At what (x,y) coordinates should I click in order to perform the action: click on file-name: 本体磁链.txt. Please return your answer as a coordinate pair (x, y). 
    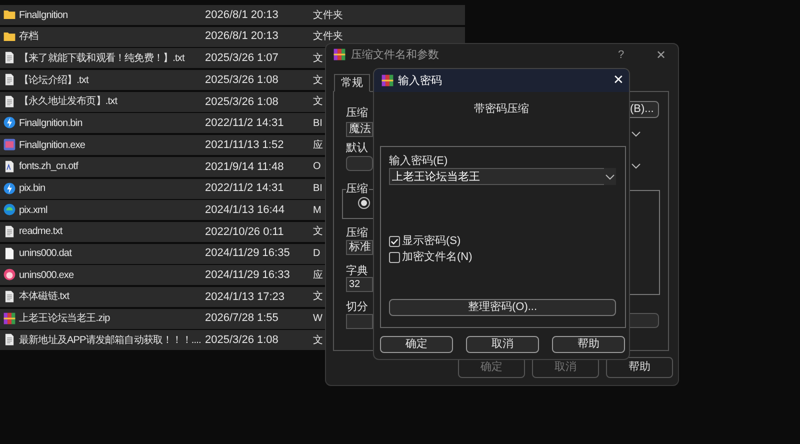
    Looking at the image, I should click on (44, 297).